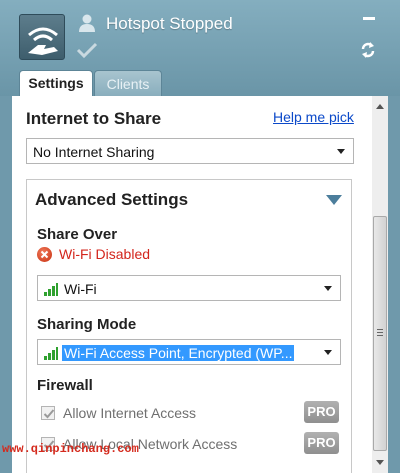  Describe the element at coordinates (128, 83) in the screenshot. I see `tab-clients: Clients` at that location.